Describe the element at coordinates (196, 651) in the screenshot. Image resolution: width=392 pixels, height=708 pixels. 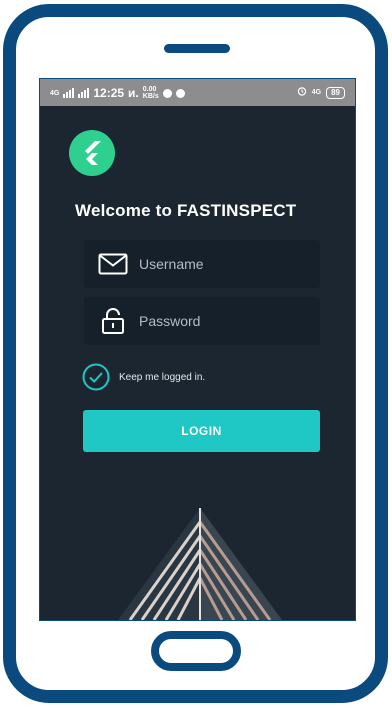
I see `home-button` at that location.